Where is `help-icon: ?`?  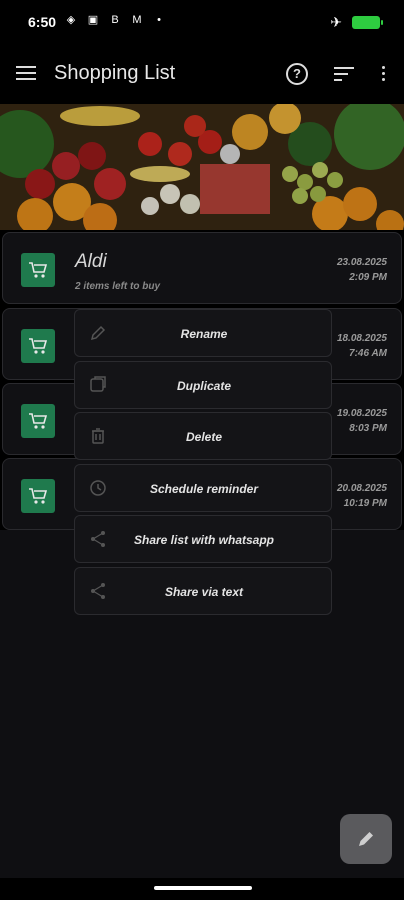 help-icon: ? is located at coordinates (297, 74).